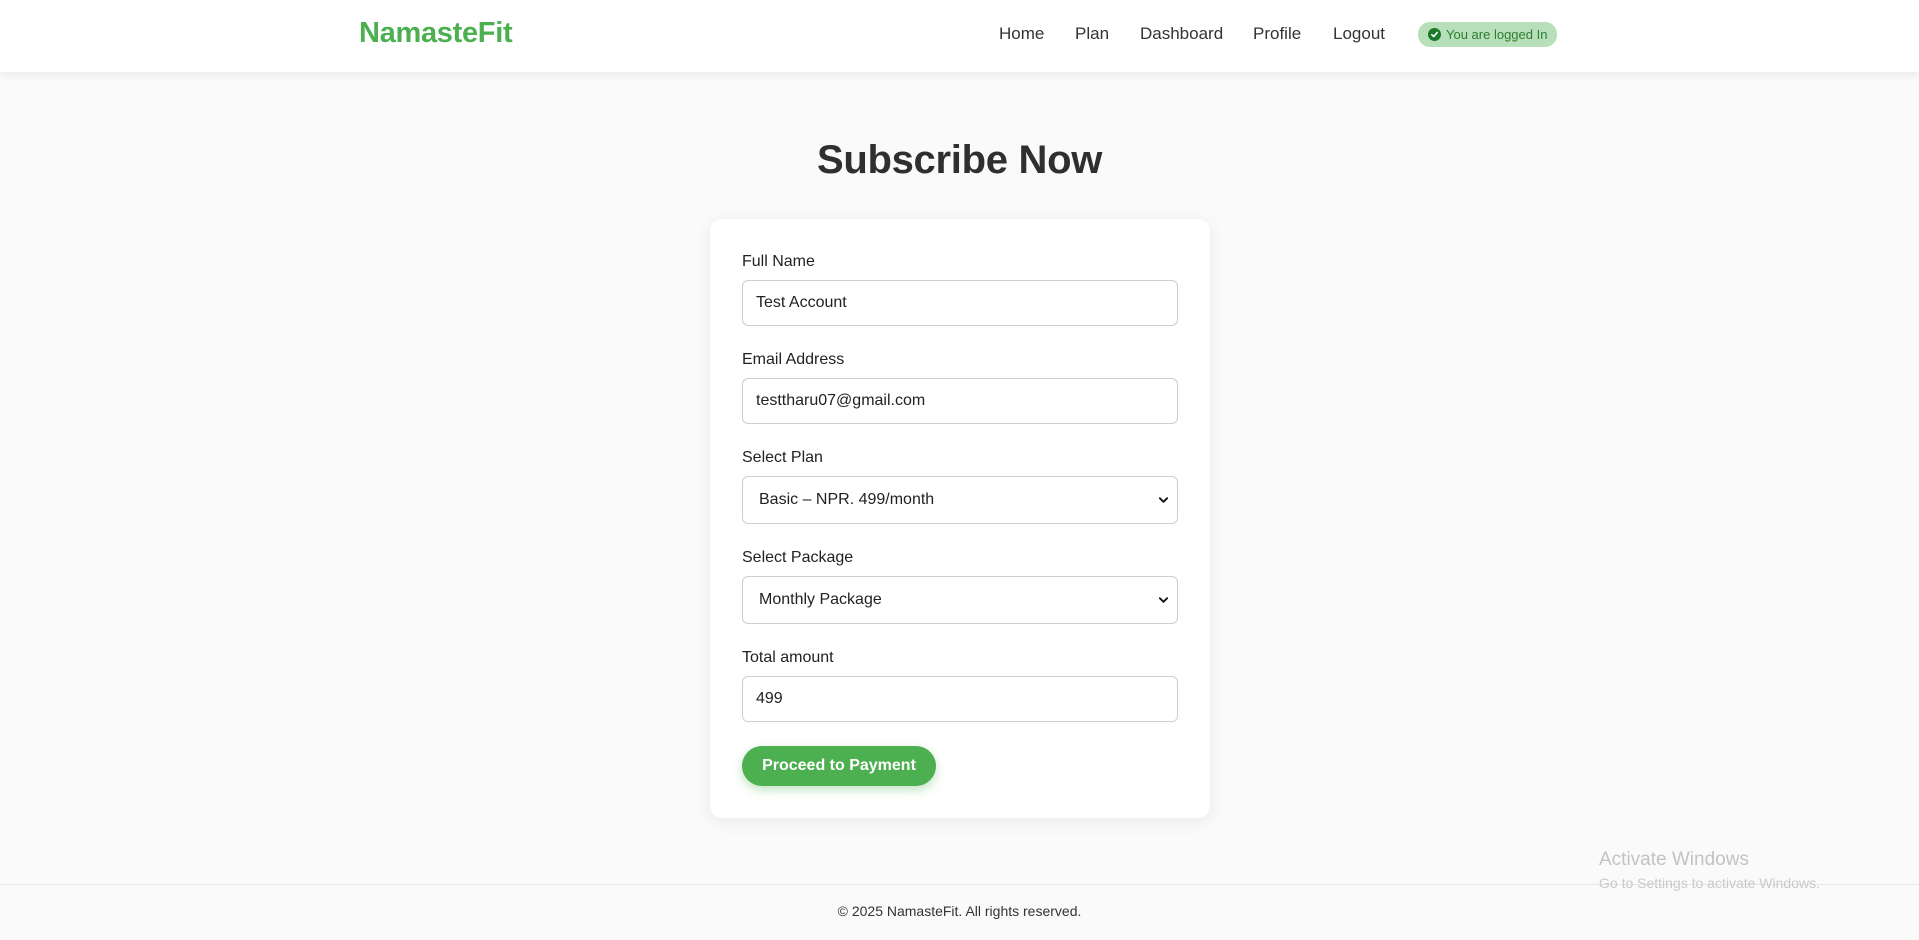  I want to click on email-input: testtharu07@gmail.com, so click(960, 401).